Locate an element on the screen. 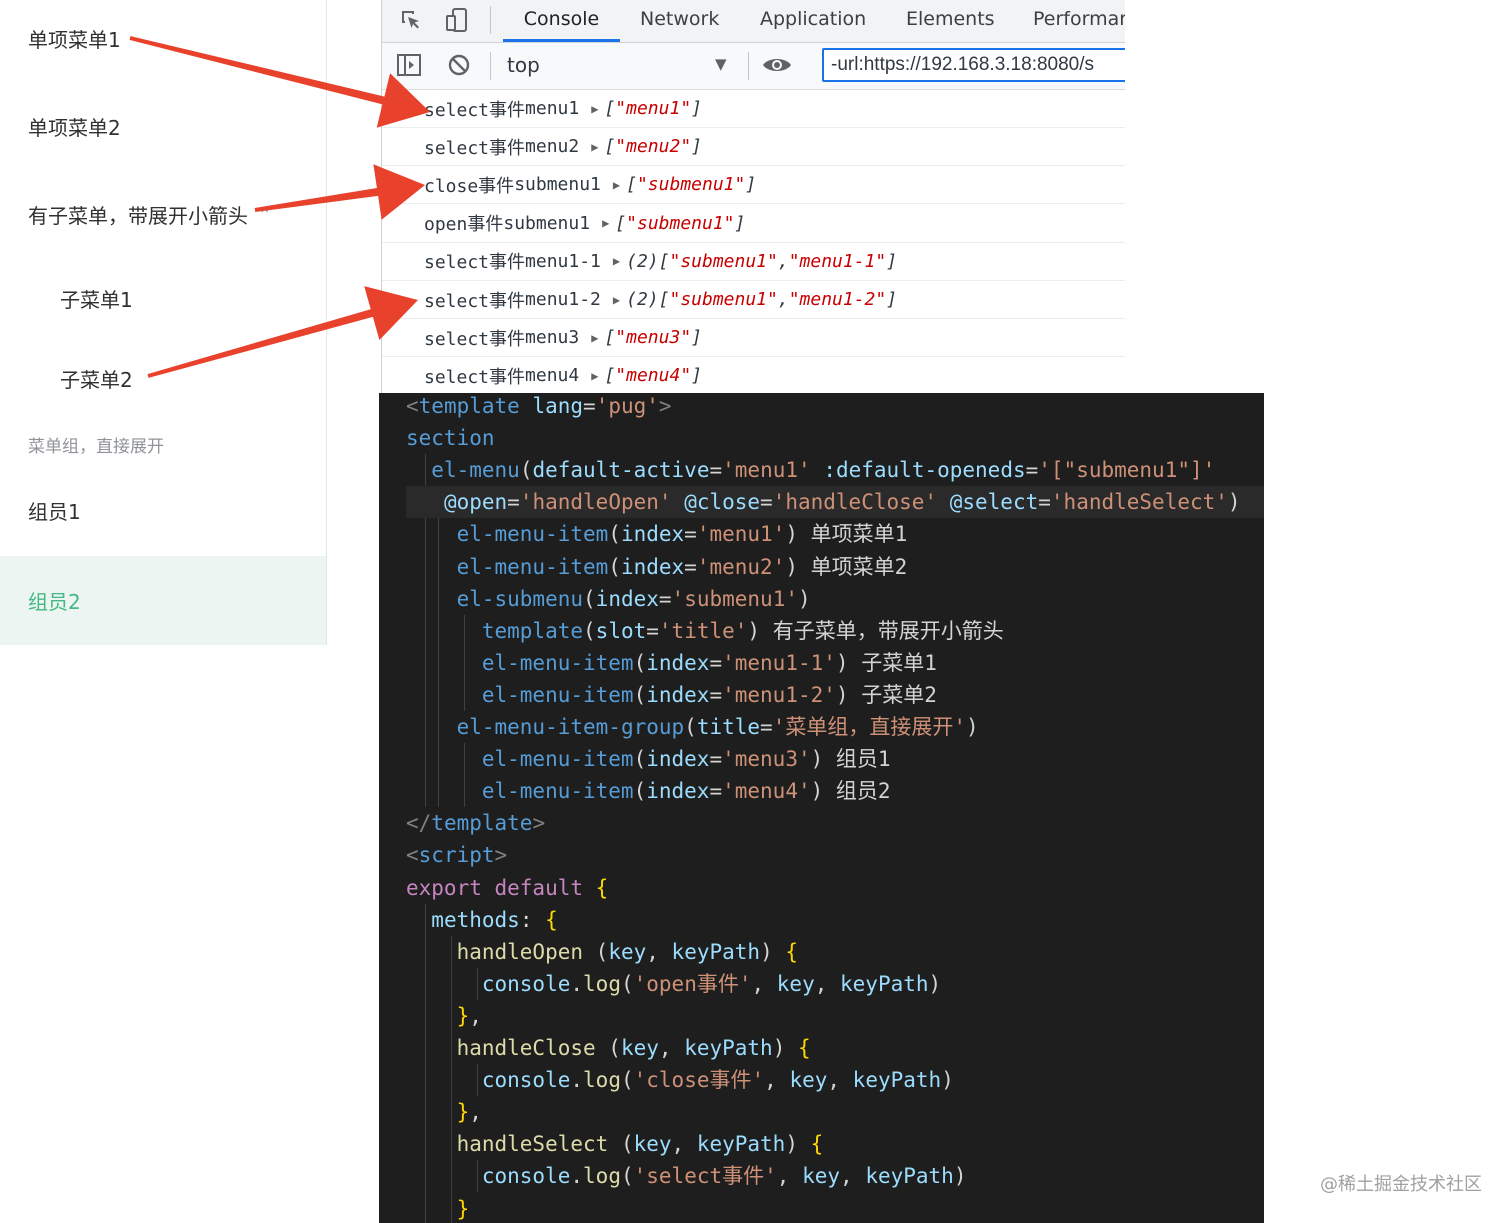 The width and height of the screenshot is (1512, 1223). submenu-title-label: 有子菜单，带展开小箭头 is located at coordinates (138, 215).